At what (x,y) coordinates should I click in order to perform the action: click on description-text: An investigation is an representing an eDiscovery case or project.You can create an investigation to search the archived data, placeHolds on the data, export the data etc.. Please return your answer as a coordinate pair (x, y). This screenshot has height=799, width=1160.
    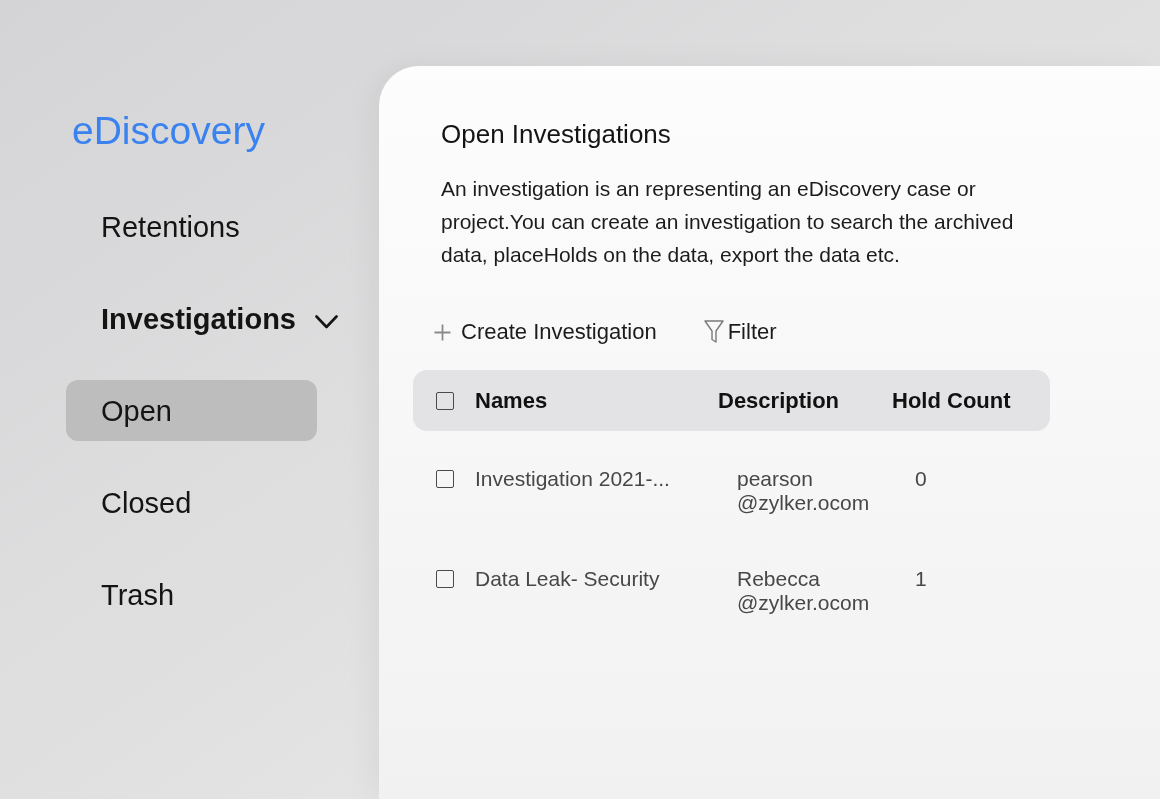
    Looking at the image, I should click on (728, 222).